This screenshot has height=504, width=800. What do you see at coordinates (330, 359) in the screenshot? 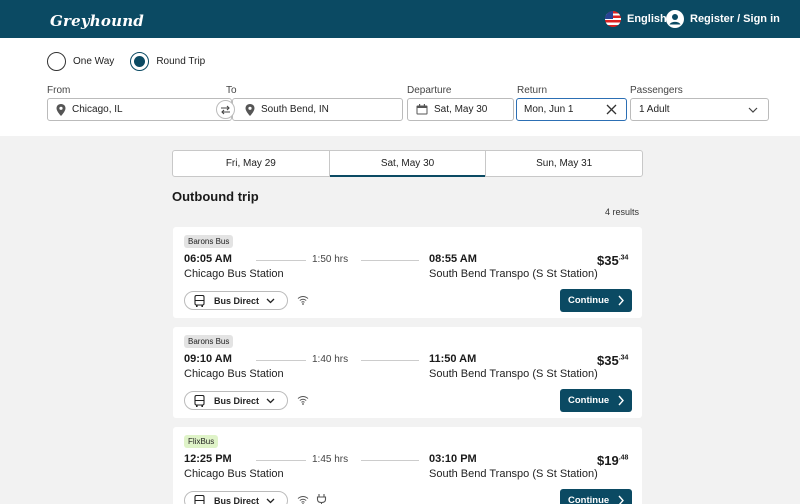
I see `trip-duration: 1:40 hrs` at bounding box center [330, 359].